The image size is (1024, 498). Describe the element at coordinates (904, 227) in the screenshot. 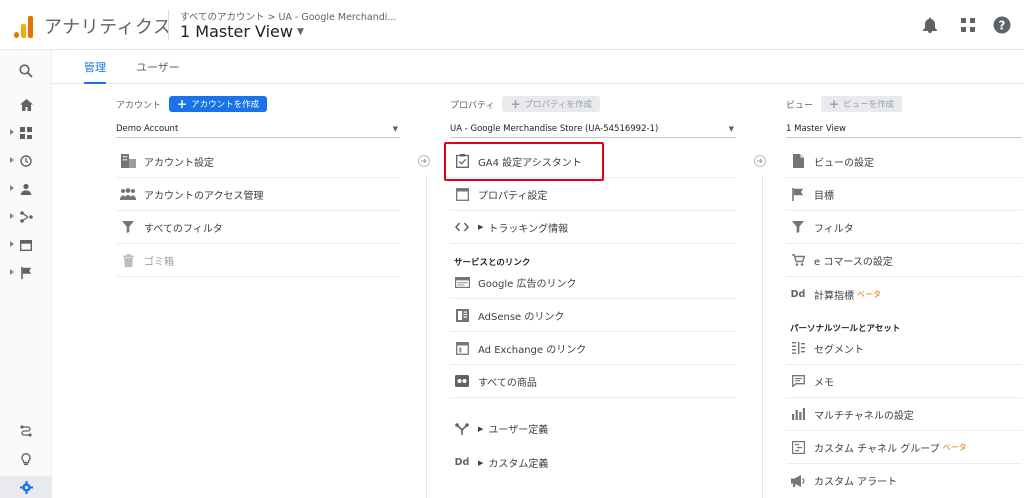

I see `view-filters-item: フィルタ` at that location.